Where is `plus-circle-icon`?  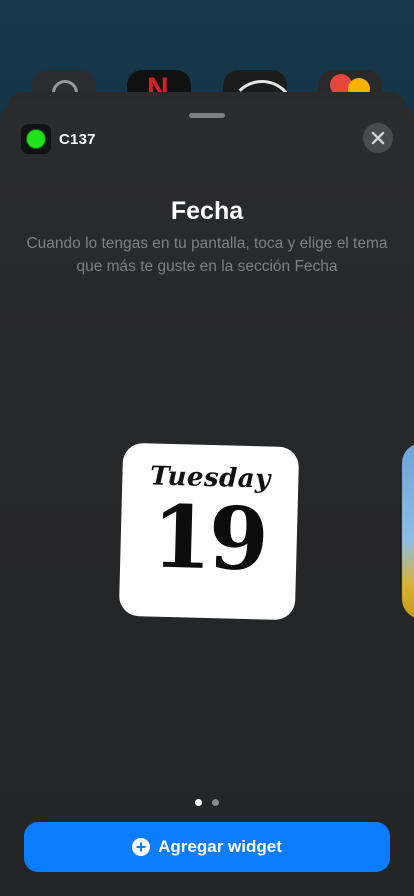 plus-circle-icon is located at coordinates (141, 847).